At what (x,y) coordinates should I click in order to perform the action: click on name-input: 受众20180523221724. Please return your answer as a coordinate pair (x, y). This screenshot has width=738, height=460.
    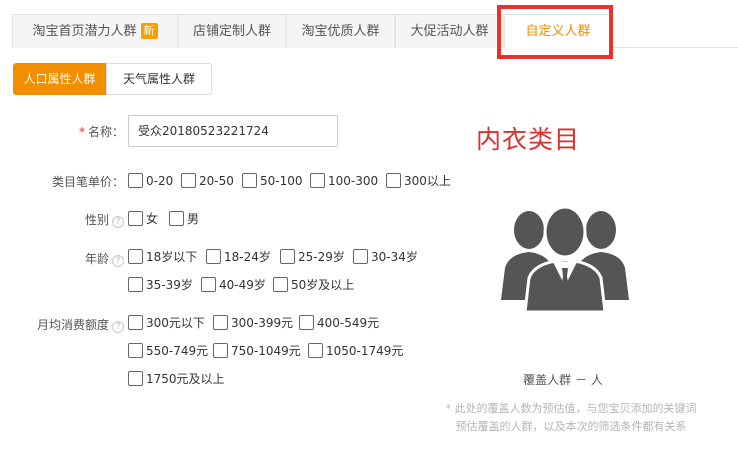
    Looking at the image, I should click on (233, 131).